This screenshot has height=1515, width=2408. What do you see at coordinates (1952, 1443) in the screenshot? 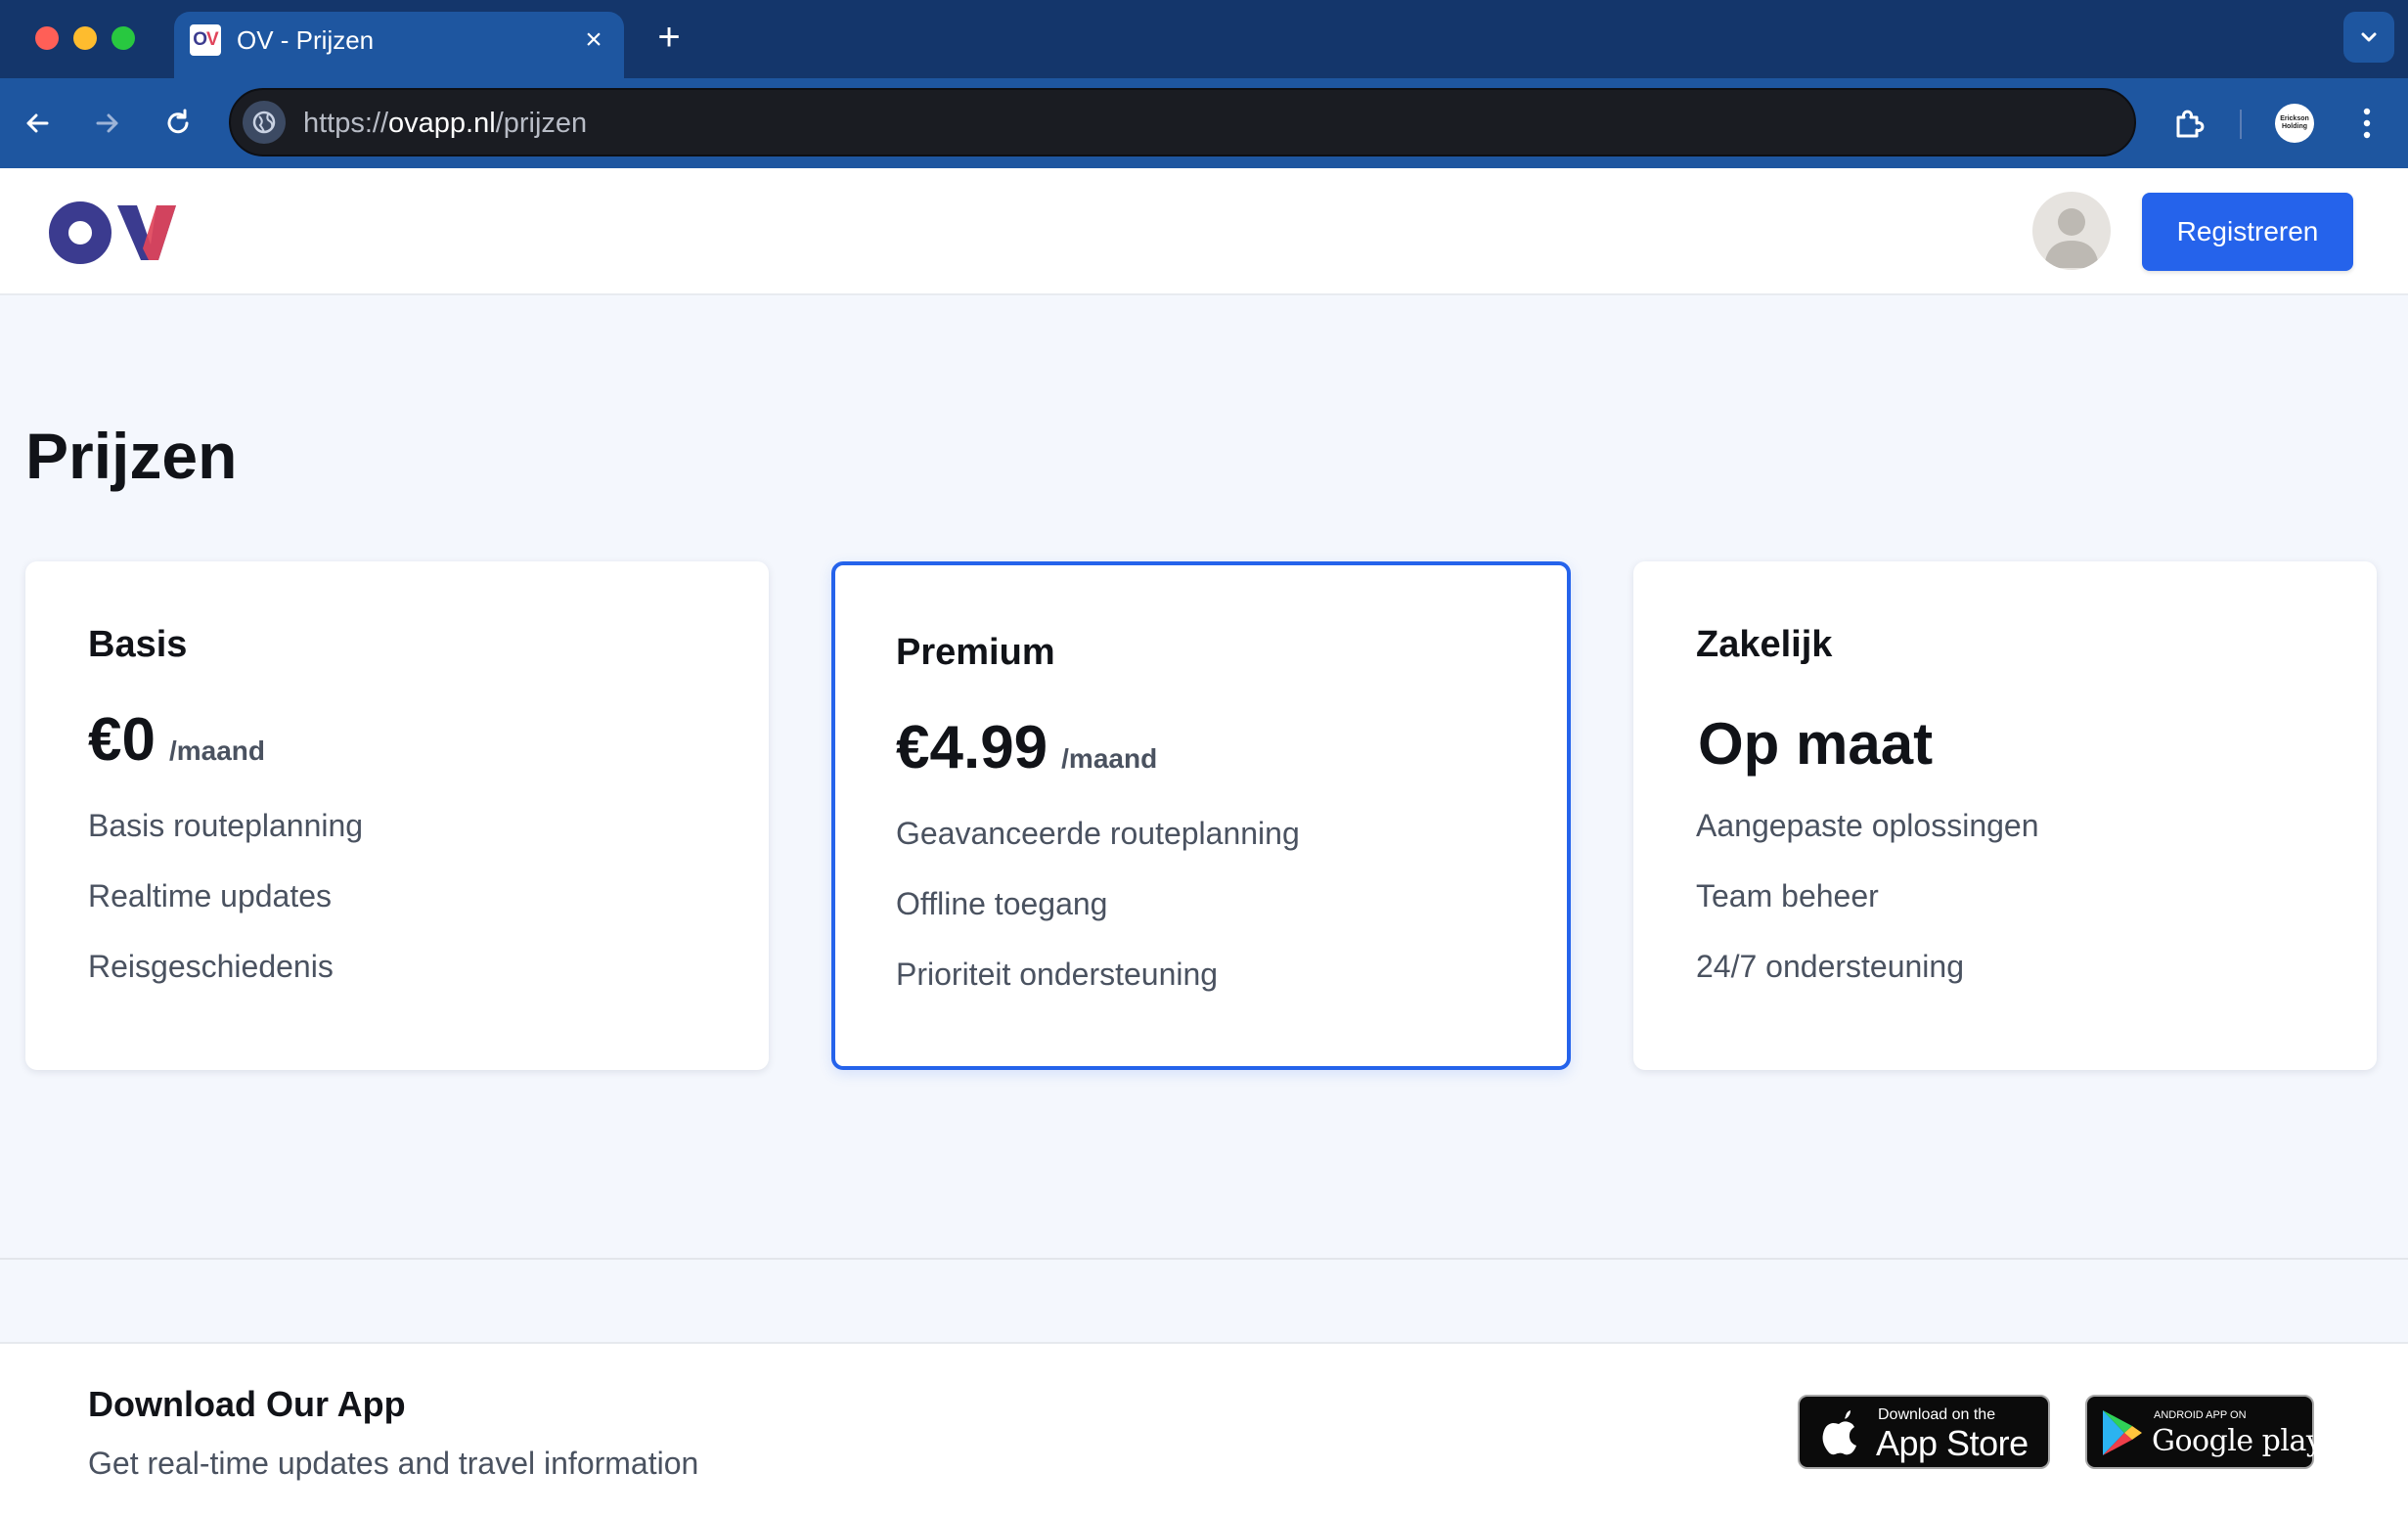
I see `app-store-big-text: App Store` at bounding box center [1952, 1443].